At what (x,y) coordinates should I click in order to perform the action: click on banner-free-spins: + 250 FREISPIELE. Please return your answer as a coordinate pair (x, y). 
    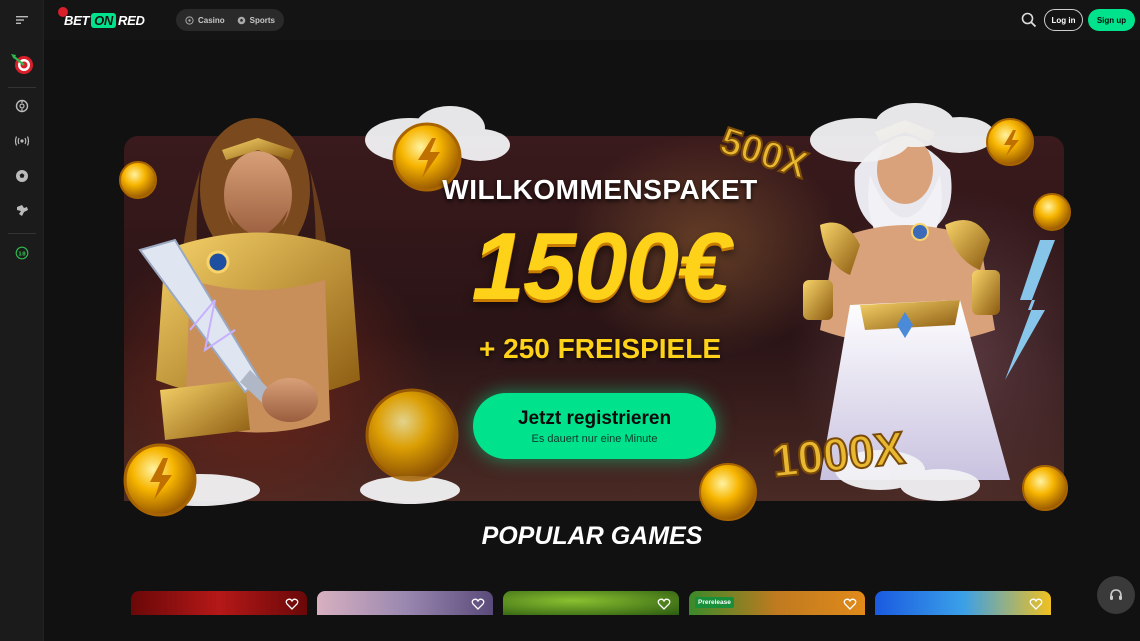
    Looking at the image, I should click on (600, 348).